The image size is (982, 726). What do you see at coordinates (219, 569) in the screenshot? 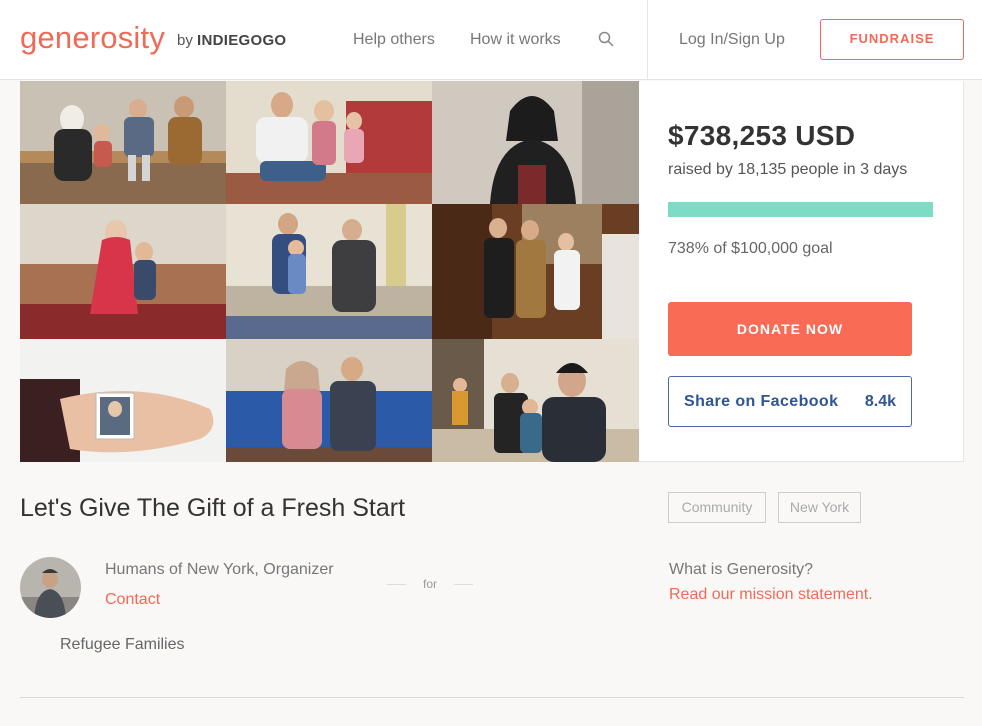
I see `organizer-name: Humans of New York, Organizer` at bounding box center [219, 569].